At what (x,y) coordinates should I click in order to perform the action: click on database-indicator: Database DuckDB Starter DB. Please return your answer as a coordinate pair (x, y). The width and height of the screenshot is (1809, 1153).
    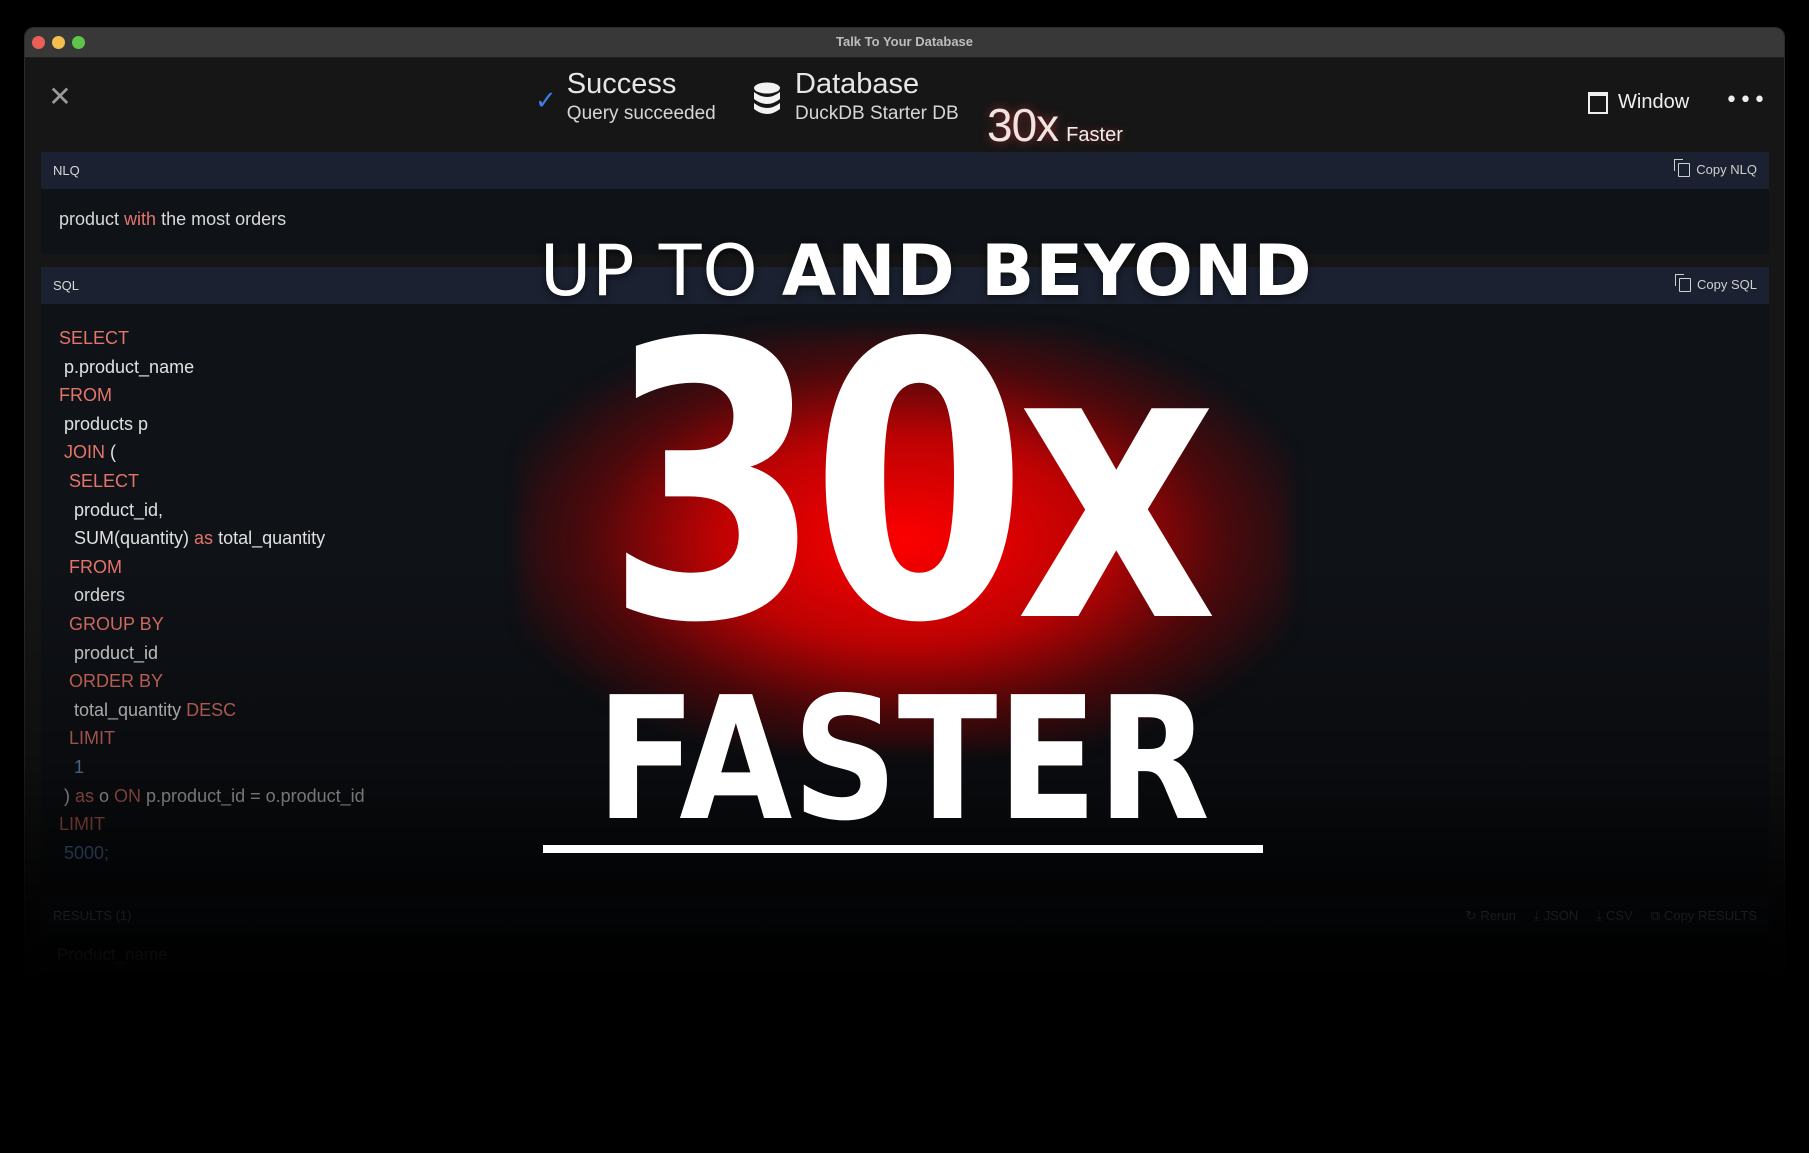
    Looking at the image, I should click on (856, 96).